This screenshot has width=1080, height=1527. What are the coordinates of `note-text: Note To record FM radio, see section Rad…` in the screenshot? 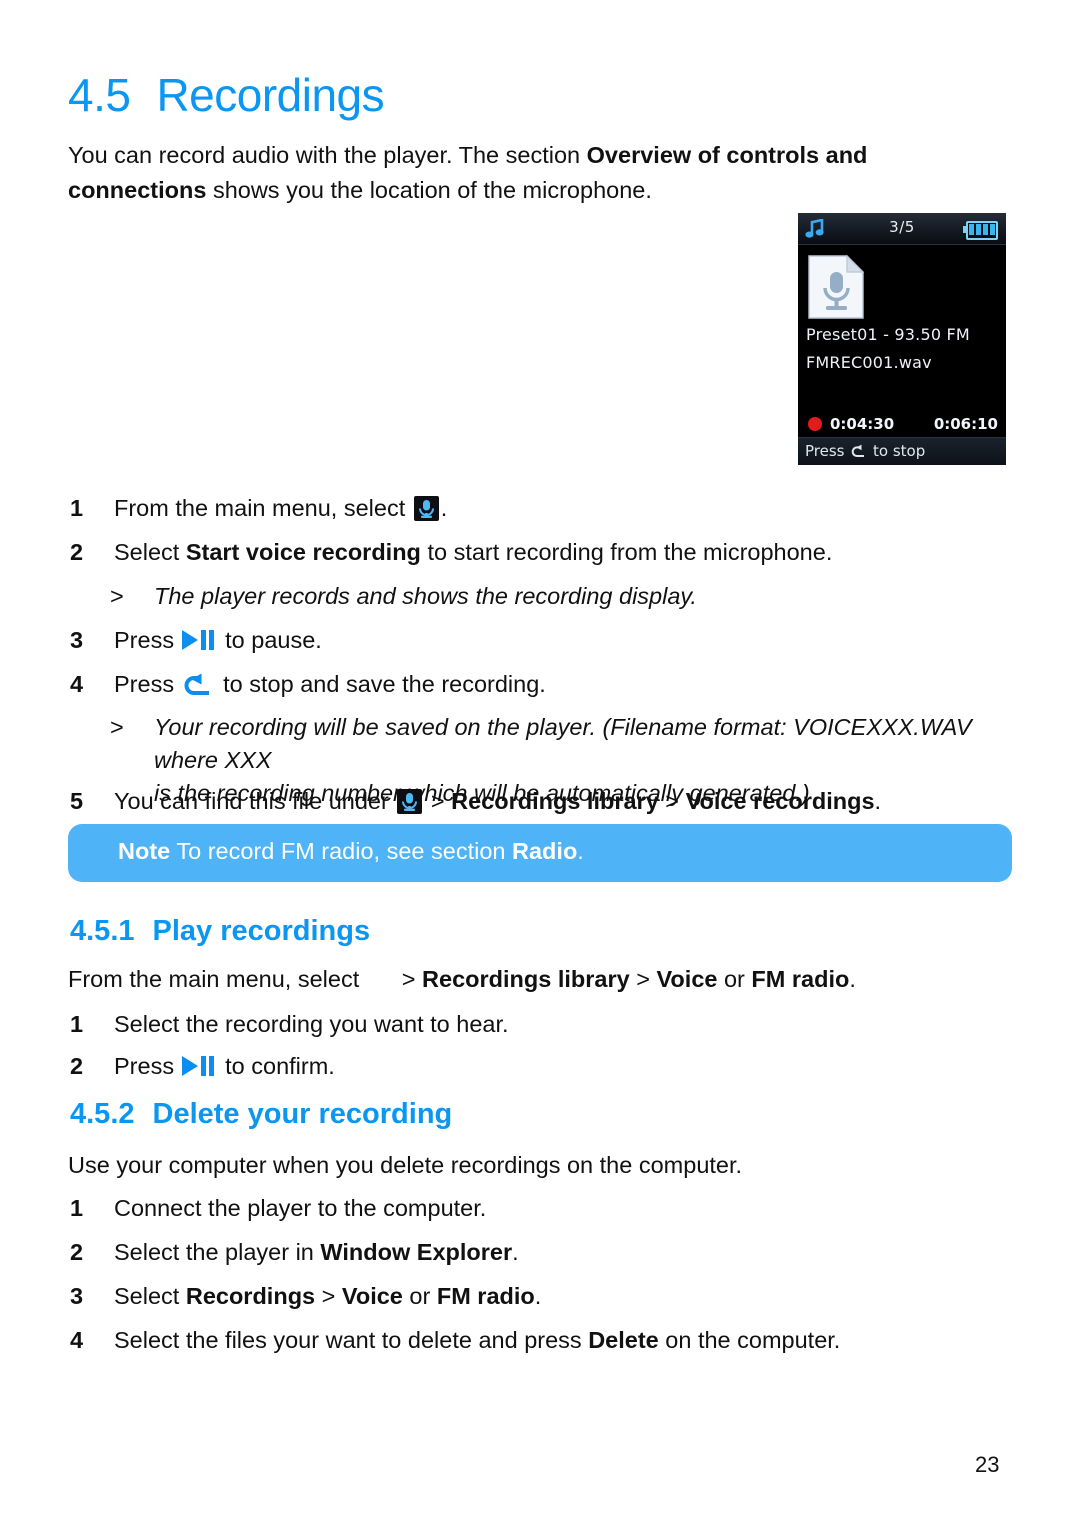 It's located at (351, 851).